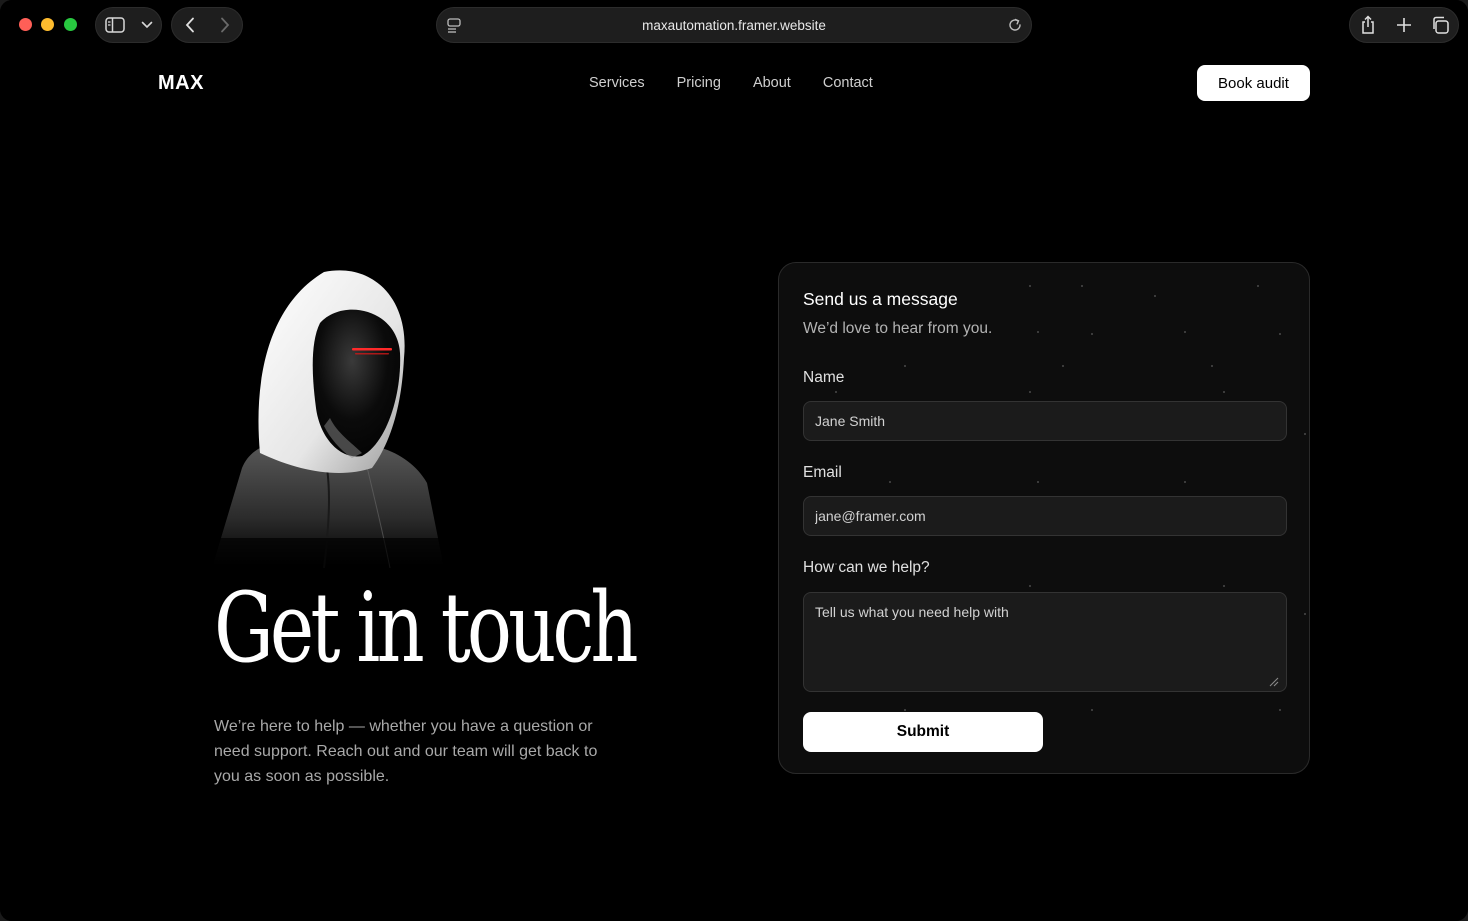 Image resolution: width=1468 pixels, height=921 pixels. Describe the element at coordinates (1253, 83) in the screenshot. I see `book-audit-button: Book audit` at that location.